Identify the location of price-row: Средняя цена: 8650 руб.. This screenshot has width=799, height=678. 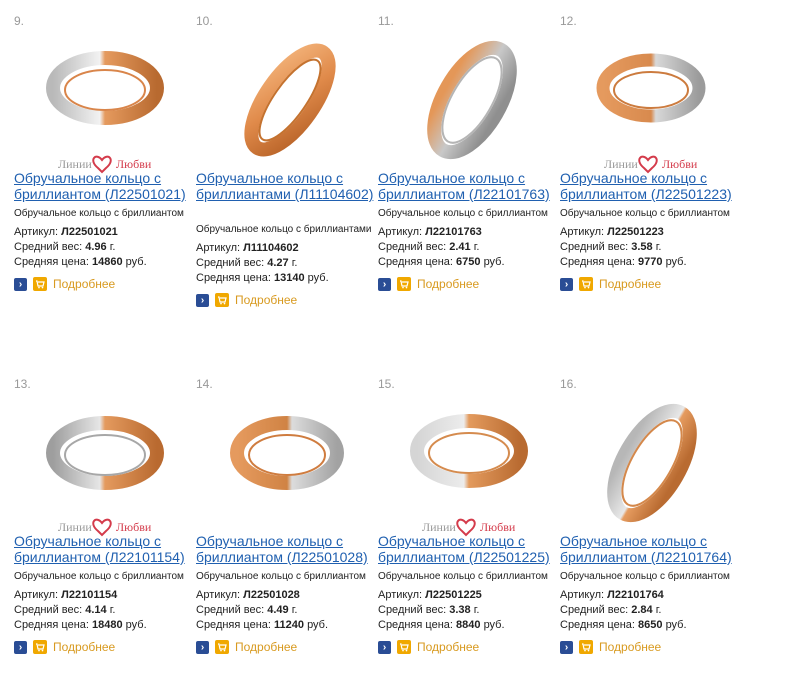
(650, 625).